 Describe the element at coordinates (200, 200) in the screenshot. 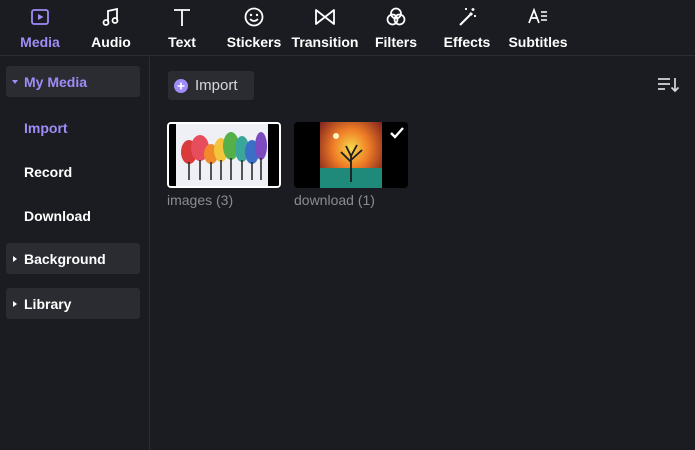

I see `media-caption: images (3)` at that location.